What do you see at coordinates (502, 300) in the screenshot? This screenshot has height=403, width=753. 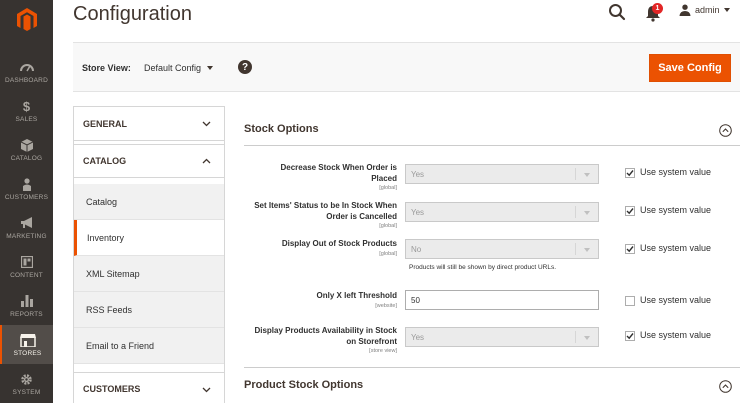 I see `only-x-left-threshold-input` at bounding box center [502, 300].